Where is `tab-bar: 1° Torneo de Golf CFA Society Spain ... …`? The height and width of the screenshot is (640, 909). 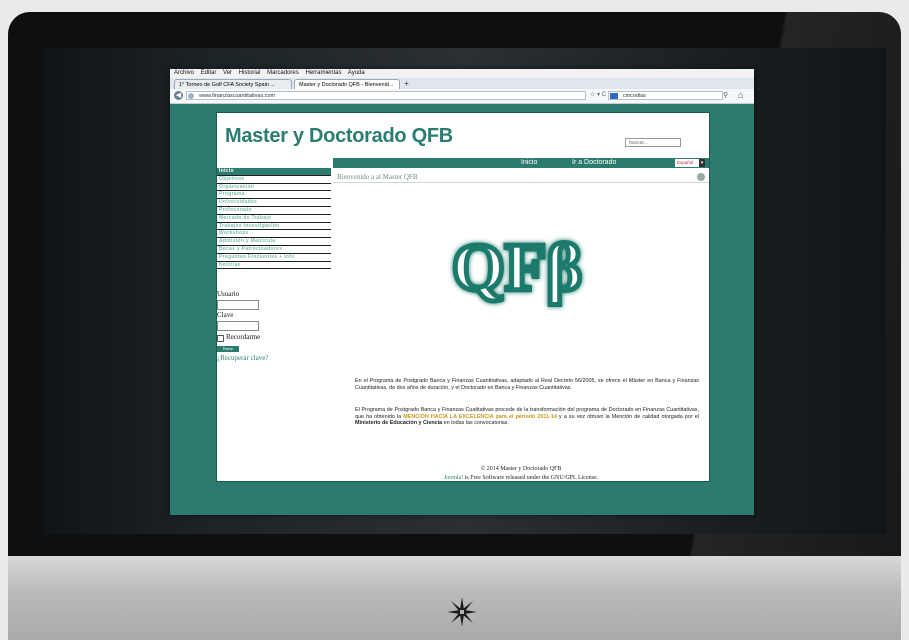
tab-bar: 1° Torneo de Golf CFA Society Spain ... … is located at coordinates (462, 83).